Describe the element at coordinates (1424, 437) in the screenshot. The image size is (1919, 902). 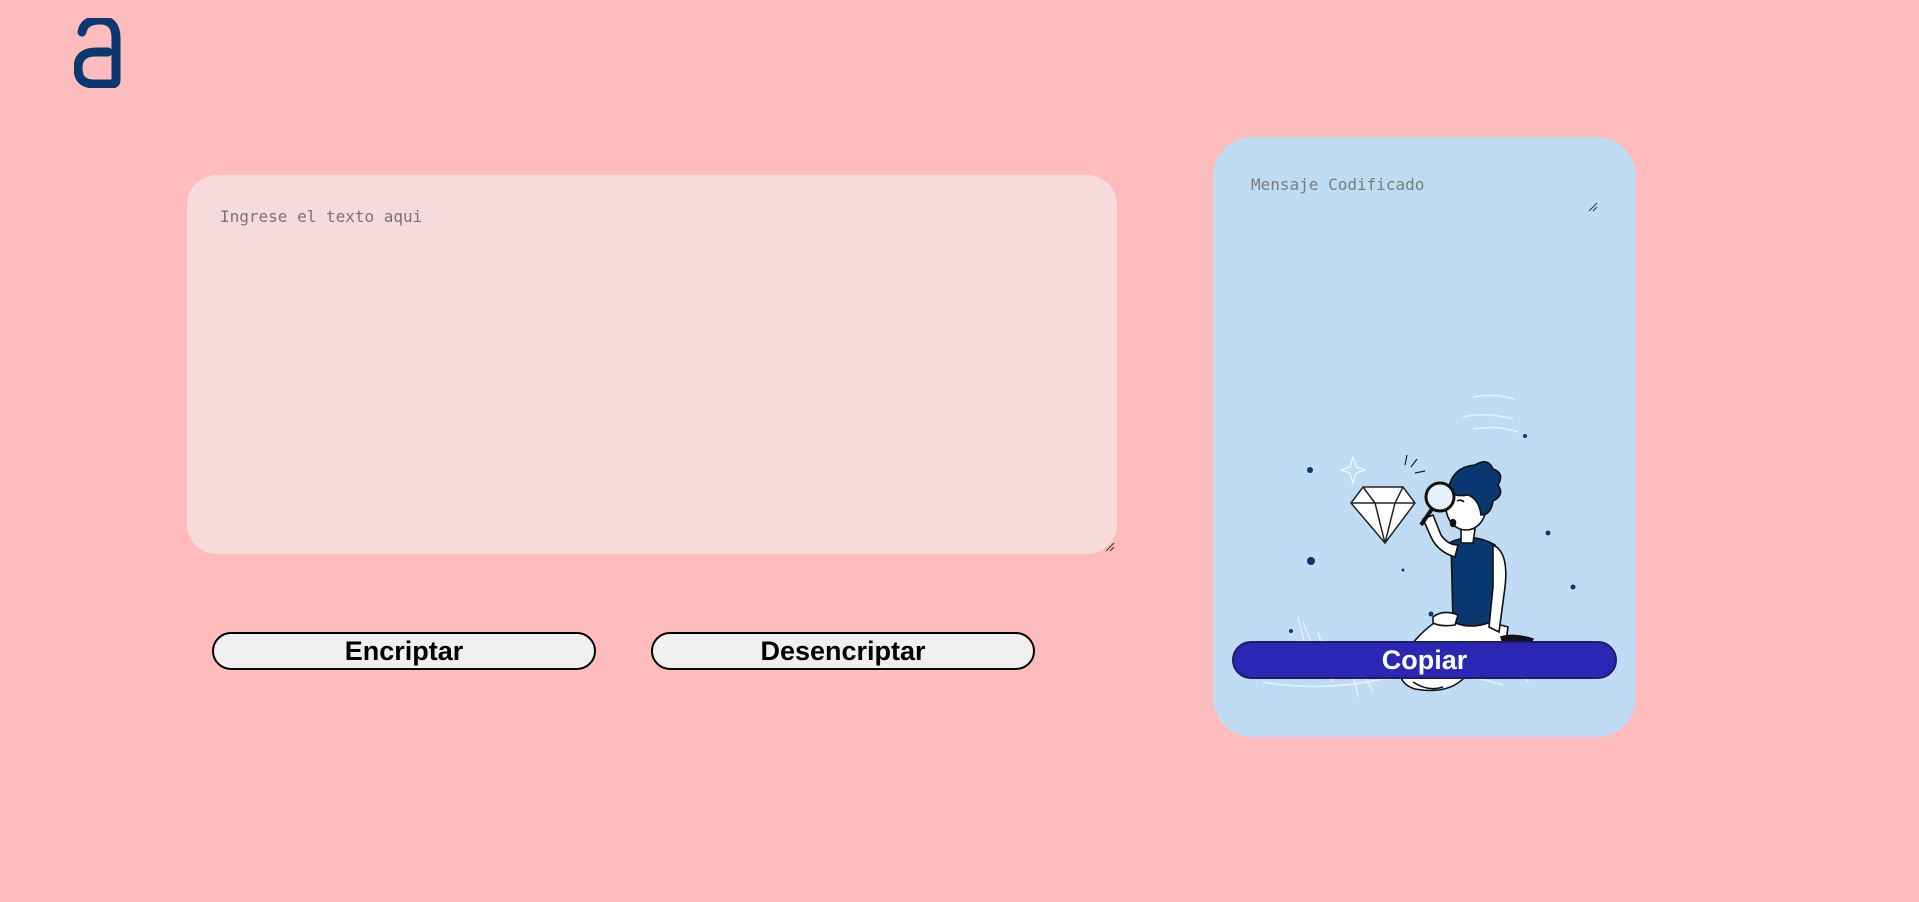
I see `output-panel: Mensaje Codificado Copiar` at that location.